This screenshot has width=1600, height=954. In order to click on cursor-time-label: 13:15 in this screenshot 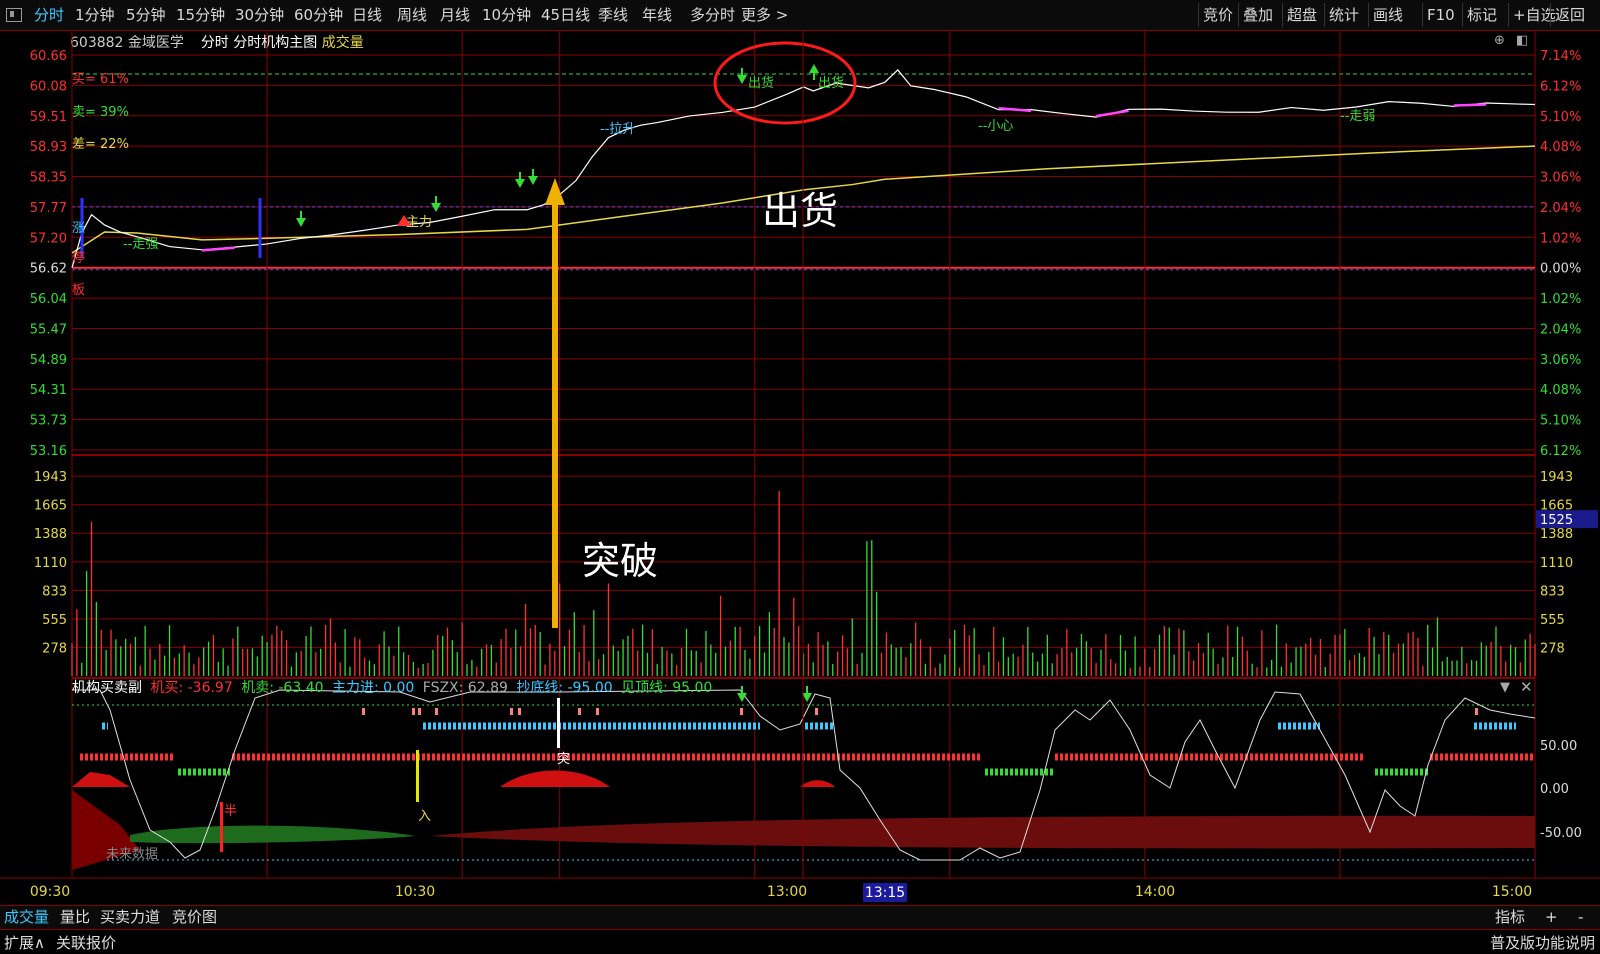, I will do `click(885, 893)`.